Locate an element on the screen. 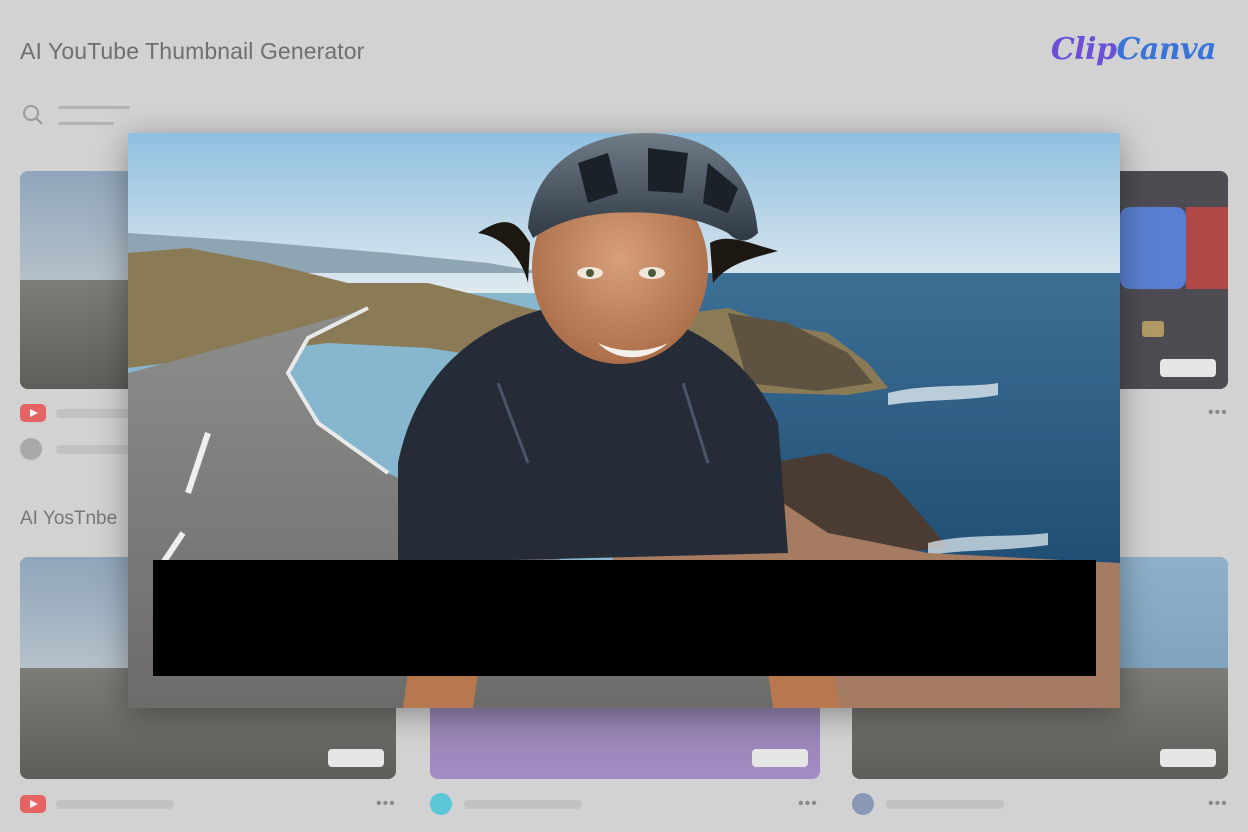 The image size is (1248, 832). brand-logo-part1: Clip is located at coordinates (1083, 49).